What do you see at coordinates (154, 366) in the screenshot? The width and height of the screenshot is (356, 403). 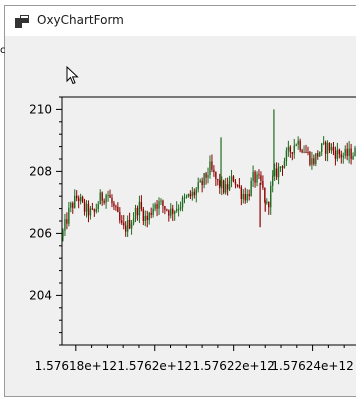 I see `x-tick-label: 1.5762e+12` at bounding box center [154, 366].